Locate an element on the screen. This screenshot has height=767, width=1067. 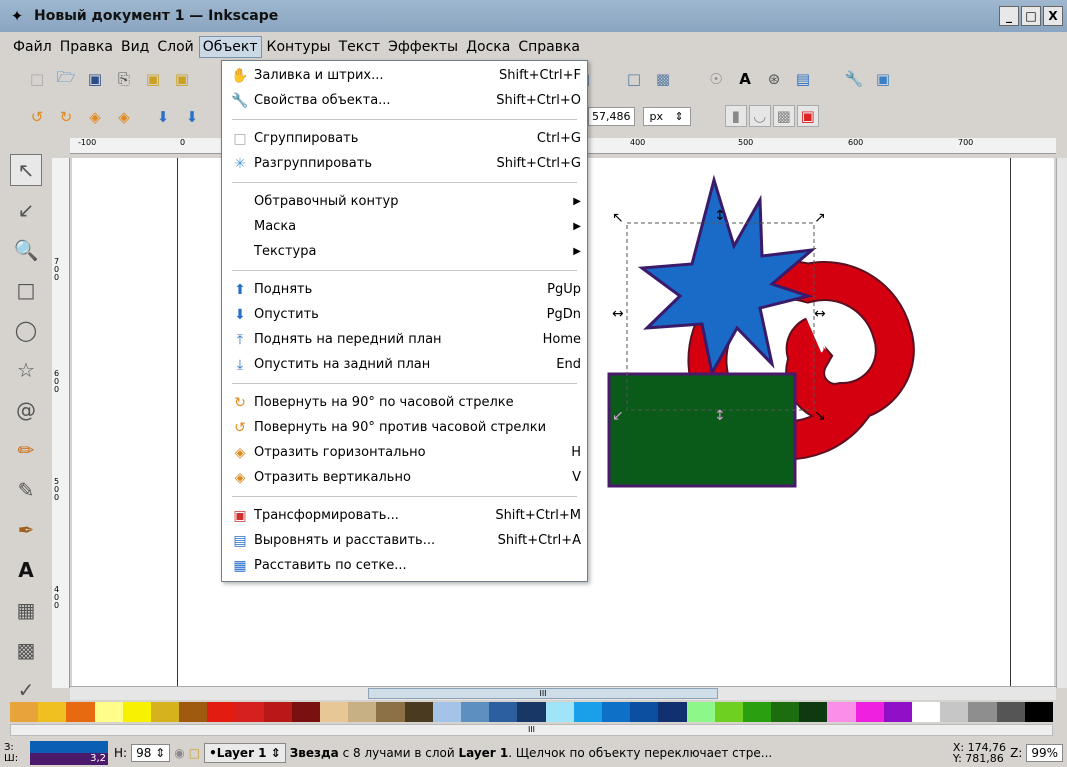
horizontal-scrollbar: III is located at coordinates (563, 693).